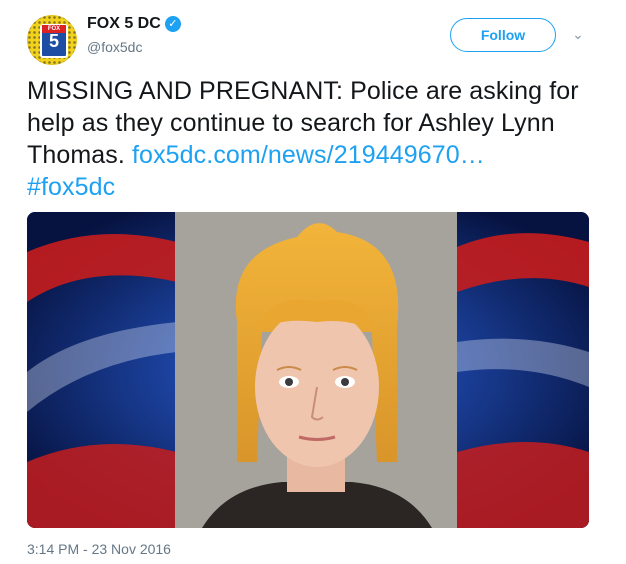  I want to click on logo-number: 5, so click(53, 41).